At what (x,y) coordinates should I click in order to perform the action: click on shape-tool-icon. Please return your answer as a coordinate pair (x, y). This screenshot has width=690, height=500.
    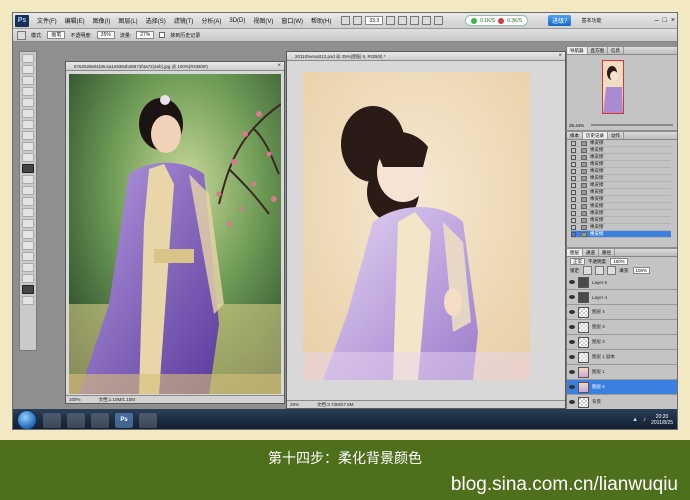
    Looking at the image, I should click on (28, 245).